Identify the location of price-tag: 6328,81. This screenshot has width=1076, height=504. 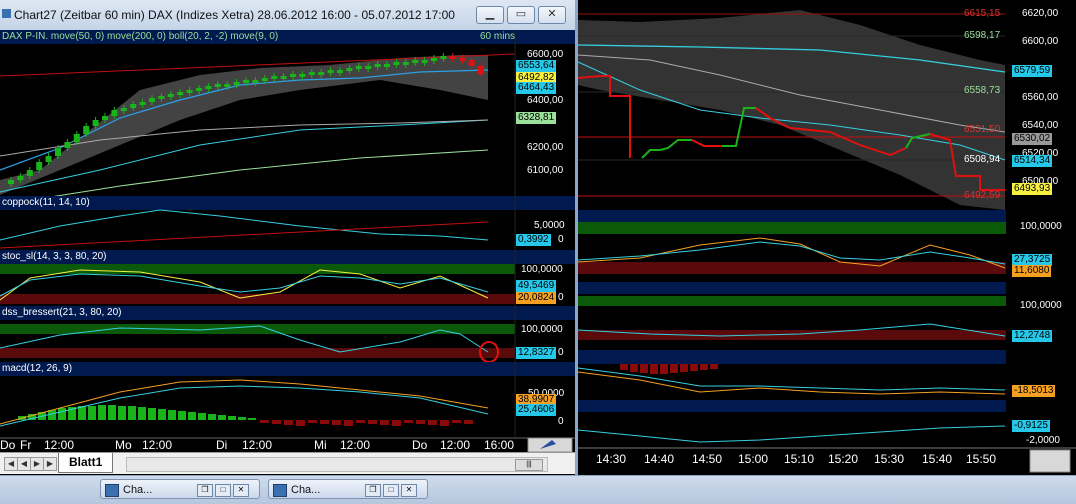
(536, 118).